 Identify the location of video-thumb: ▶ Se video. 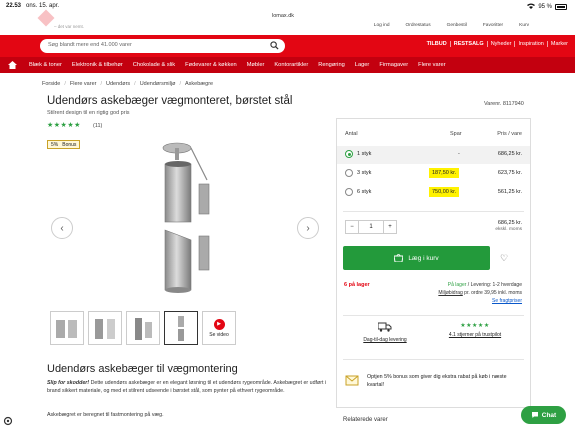
(219, 328).